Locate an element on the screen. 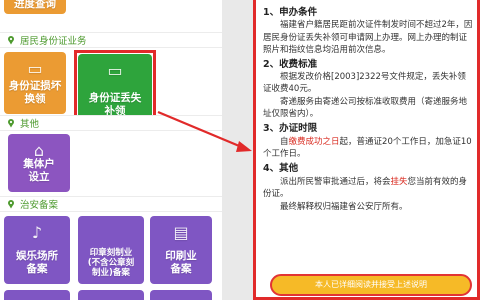  section-security: 治安备案 is located at coordinates (111, 204).